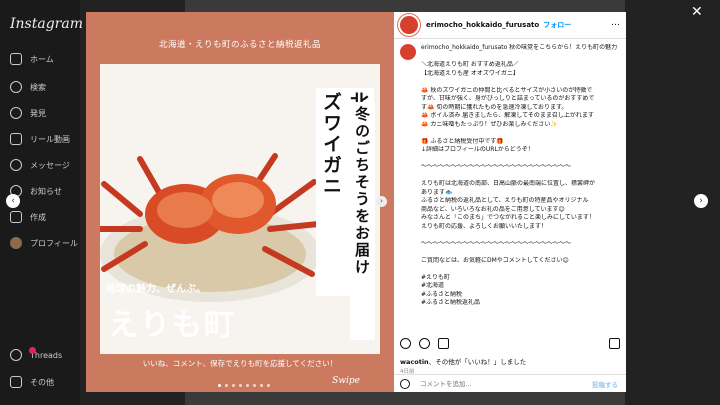 Image resolution: width=720 pixels, height=405 pixels. Describe the element at coordinates (510, 343) in the screenshot. I see `post-actions` at that location.